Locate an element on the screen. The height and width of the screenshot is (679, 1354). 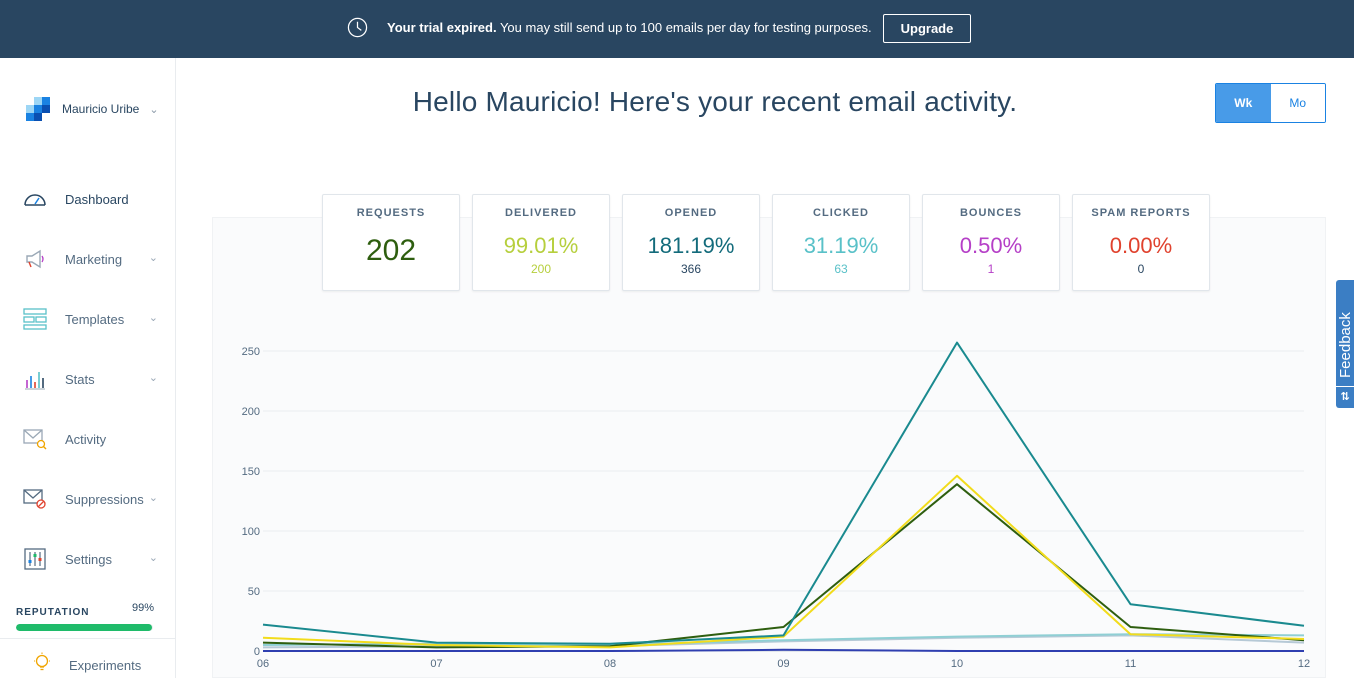
sidebar-item-label: Activity is located at coordinates (86, 439).